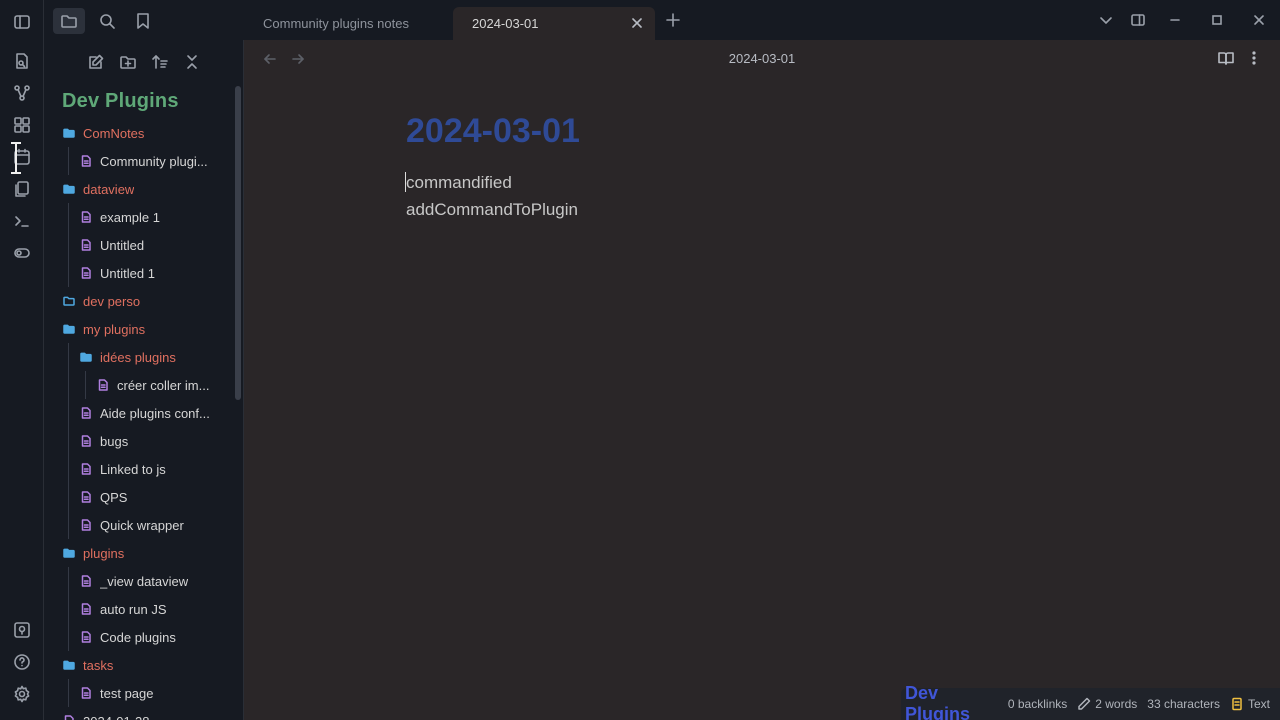  I want to click on new-folder-button, so click(128, 62).